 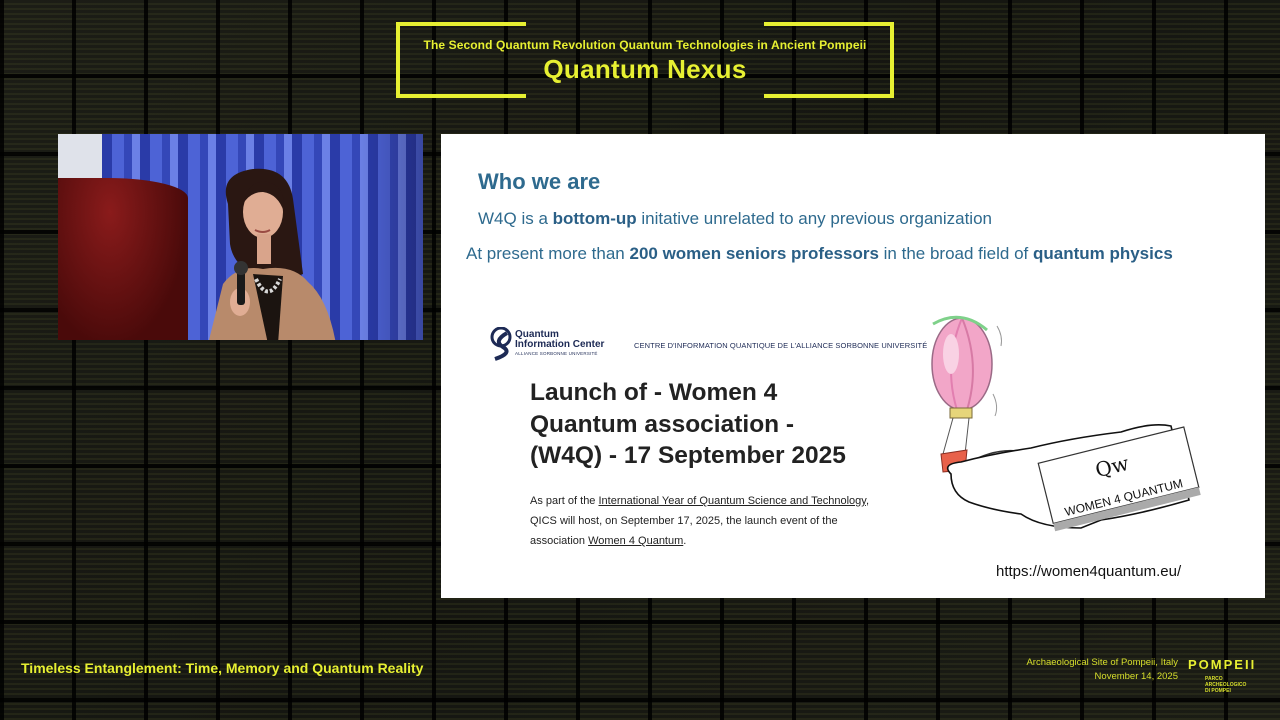 I want to click on qic-name: Quantum Information Center, so click(x=559, y=340).